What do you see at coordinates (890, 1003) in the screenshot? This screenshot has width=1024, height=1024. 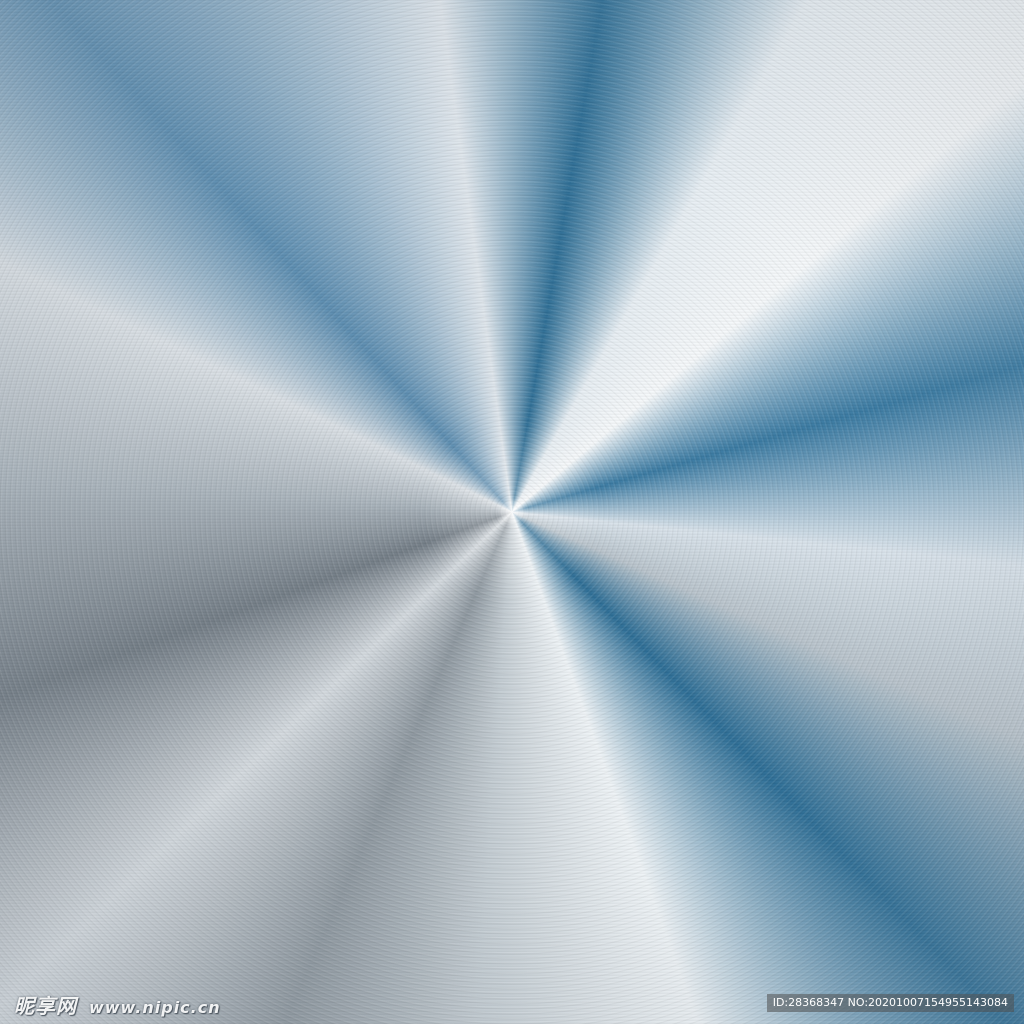 I see `image-id-bar: ID:28368347 NO:20201007154955143084` at bounding box center [890, 1003].